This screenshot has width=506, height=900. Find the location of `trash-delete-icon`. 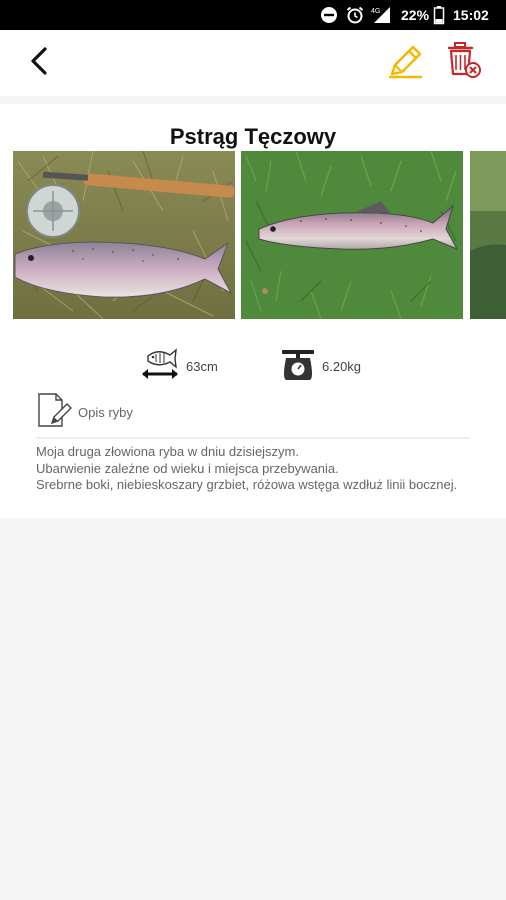

trash-delete-icon is located at coordinates (463, 63).